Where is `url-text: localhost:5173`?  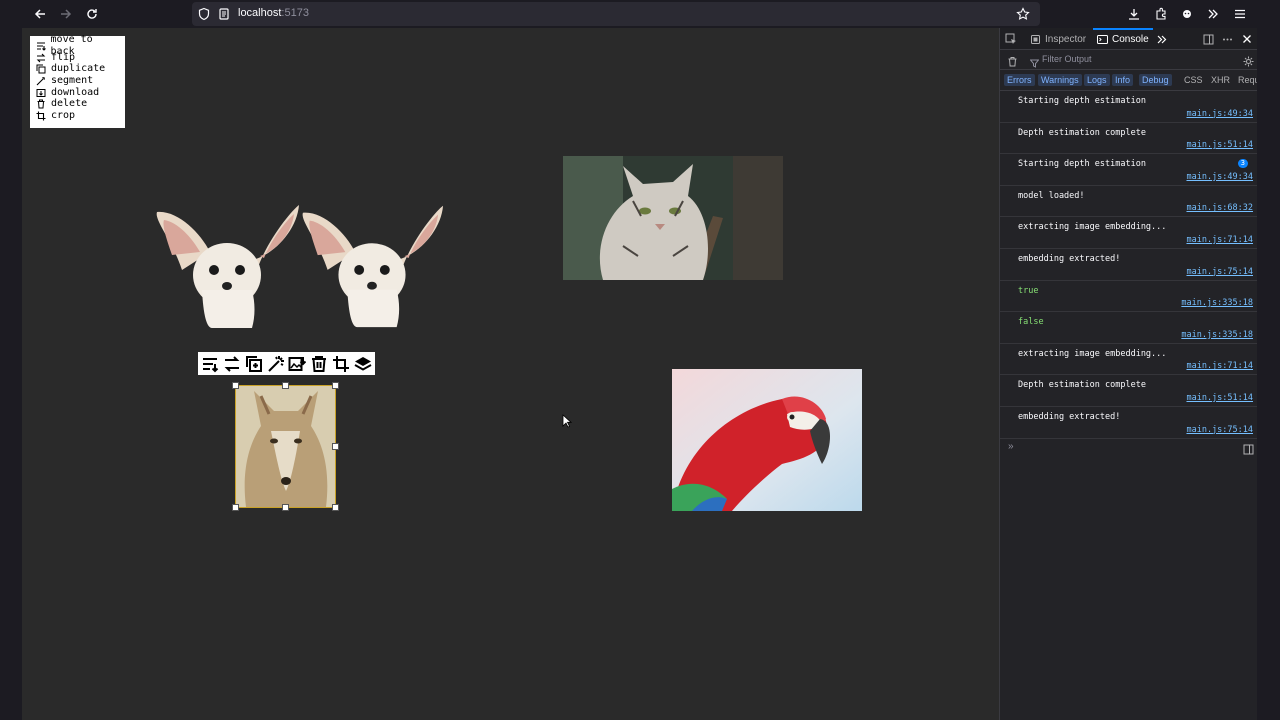
url-text: localhost:5173 is located at coordinates (273, 13).